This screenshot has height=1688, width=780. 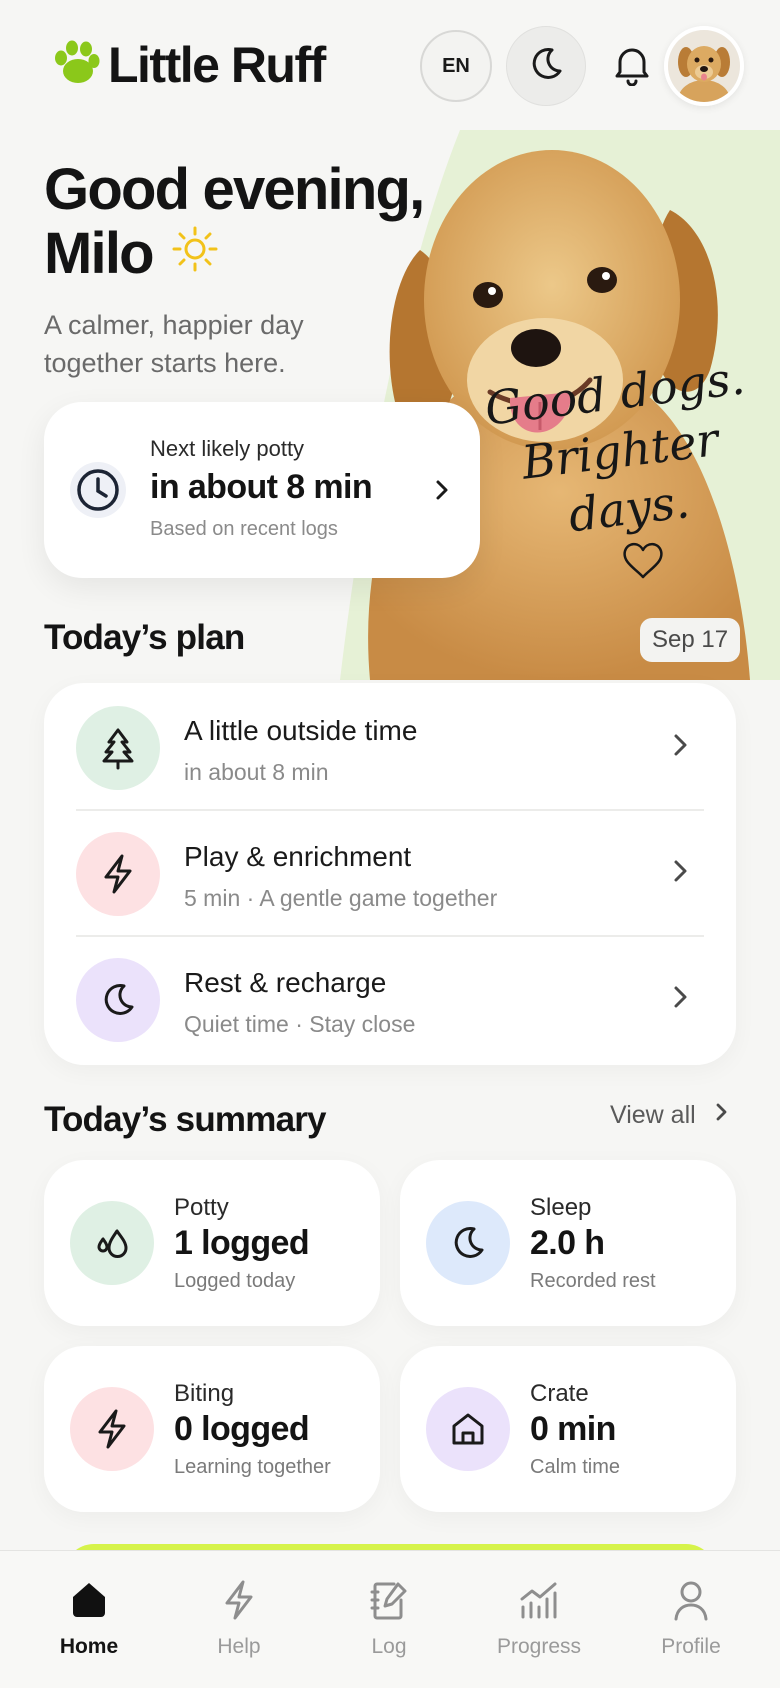 I want to click on house-icon, so click(x=468, y=1429).